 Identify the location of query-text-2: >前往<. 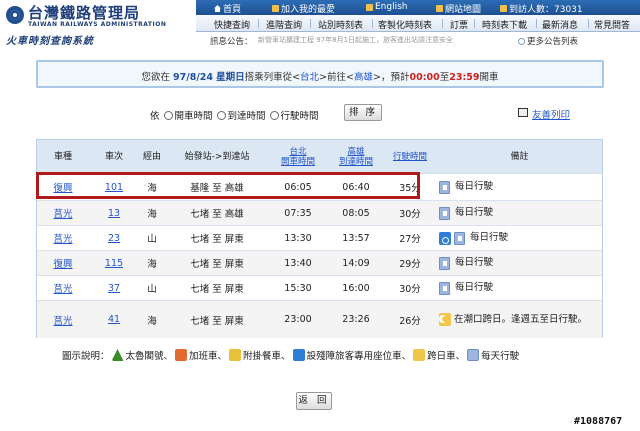
(336, 77).